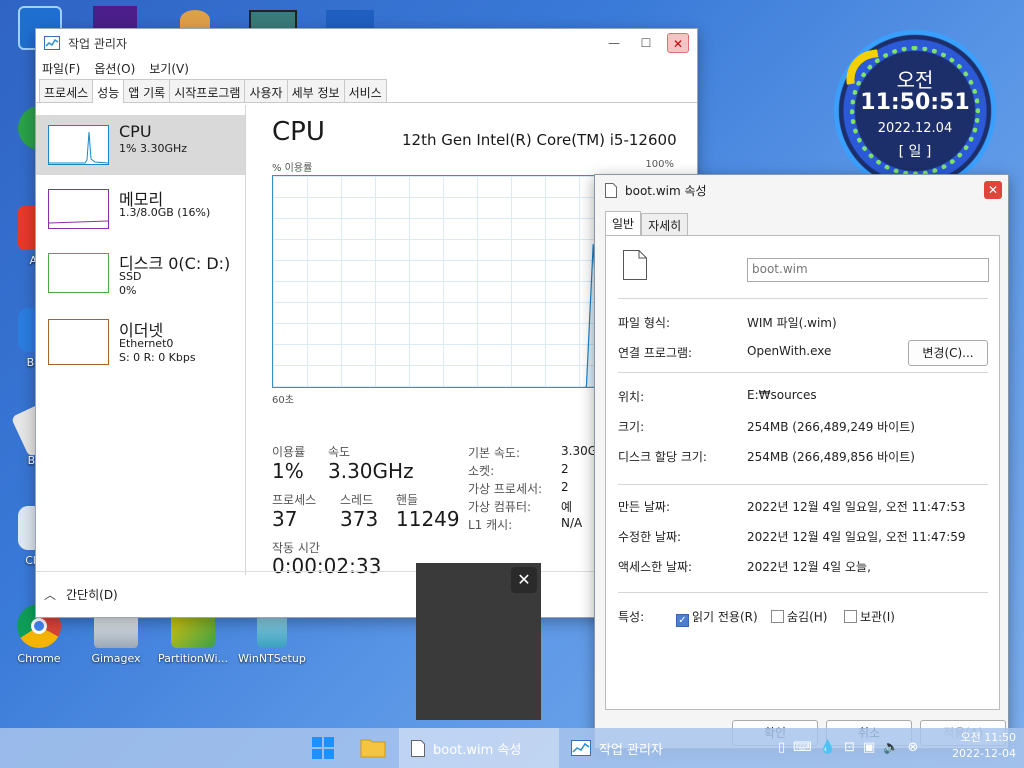 The width and height of the screenshot is (1024, 768). What do you see at coordinates (108, 91) in the screenshot?
I see `tab-performance: 성능` at bounding box center [108, 91].